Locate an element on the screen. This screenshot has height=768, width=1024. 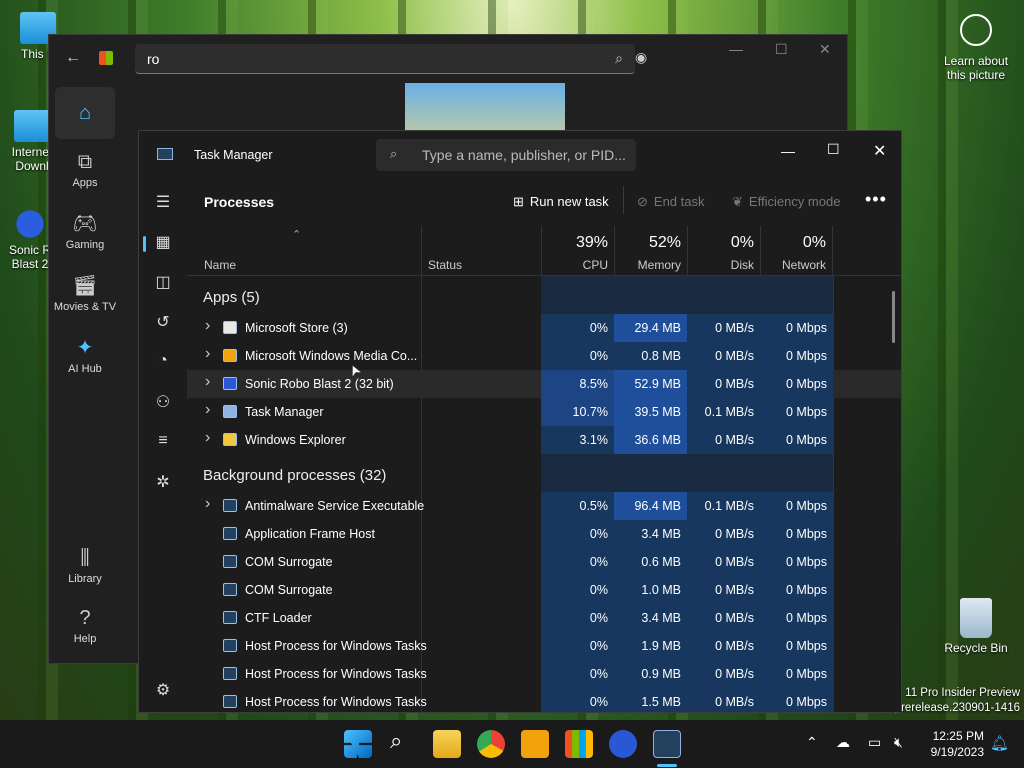
services-icon: ✲ is located at coordinates (163, 482).